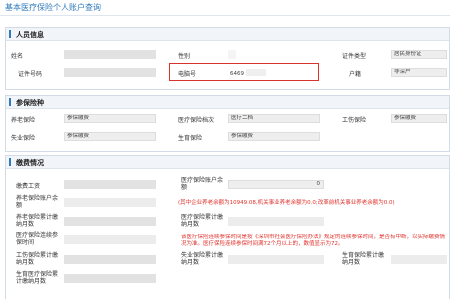 This screenshot has height=299, width=450. Describe the element at coordinates (227, 34) in the screenshot. I see `personal-info-header: 人员信息` at that location.